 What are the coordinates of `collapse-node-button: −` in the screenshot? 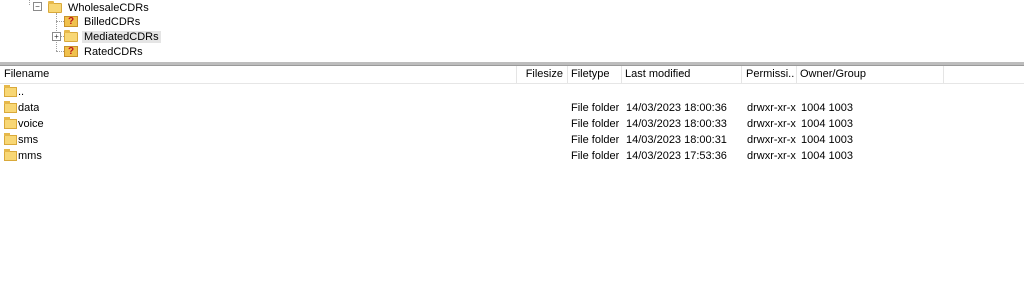 It's located at (37, 6).